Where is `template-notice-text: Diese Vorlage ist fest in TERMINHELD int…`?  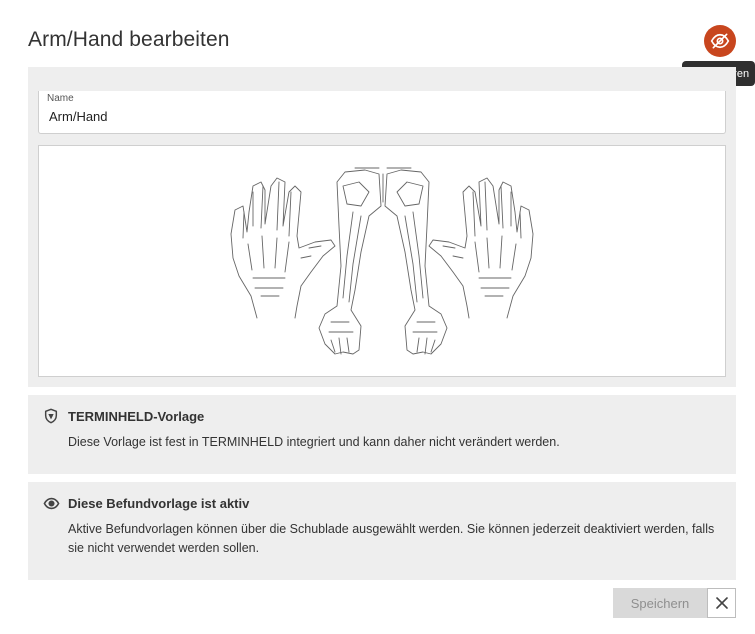 template-notice-text: Diese Vorlage ist fest in TERMINHELD int… is located at coordinates (314, 442).